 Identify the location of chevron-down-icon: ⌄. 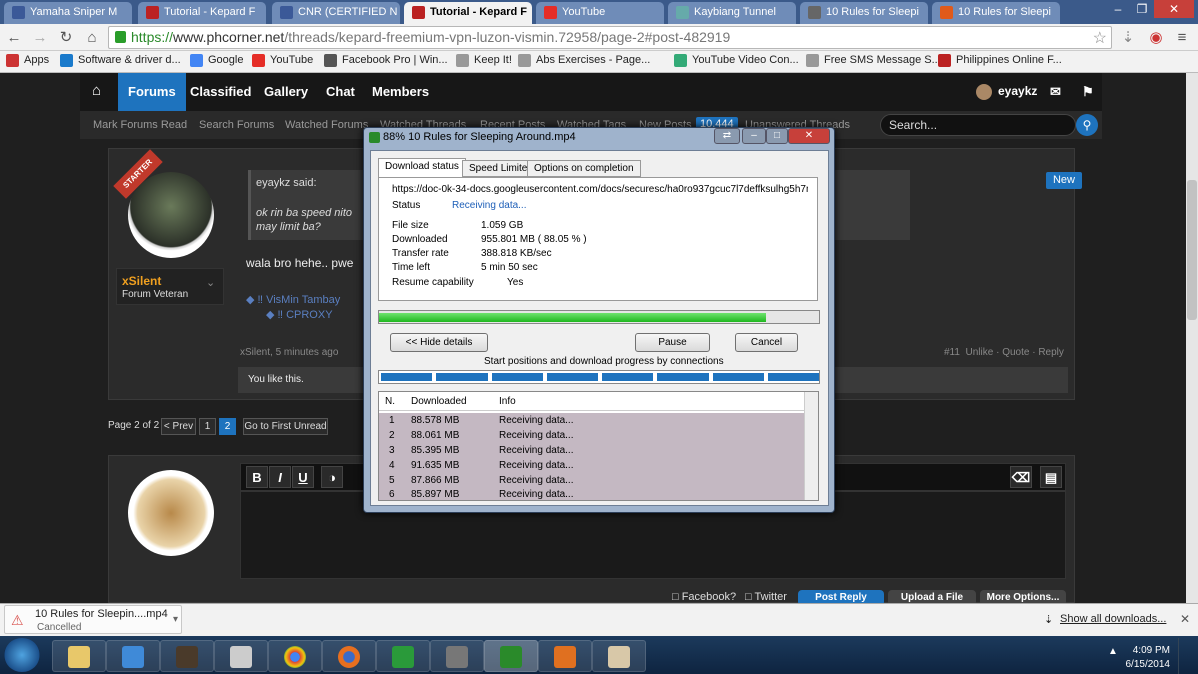
(210, 282).